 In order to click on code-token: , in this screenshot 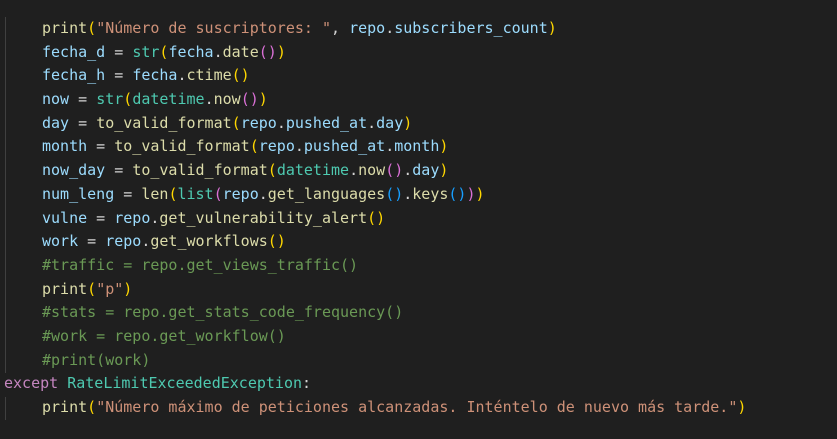, I will do `click(340, 28)`.